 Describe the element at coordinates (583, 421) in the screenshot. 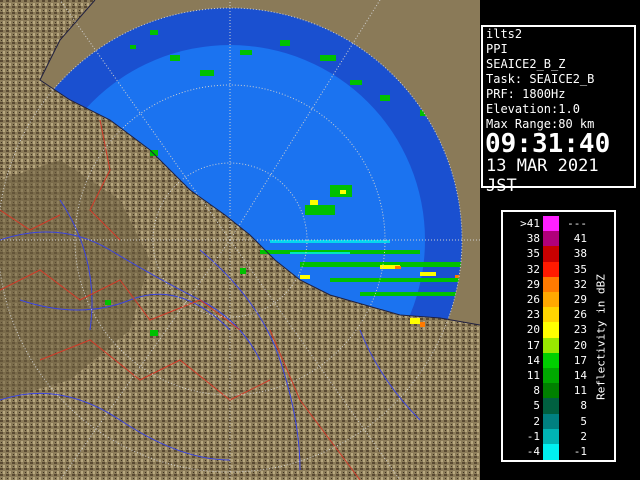

I see `legend-high-value: 5` at that location.